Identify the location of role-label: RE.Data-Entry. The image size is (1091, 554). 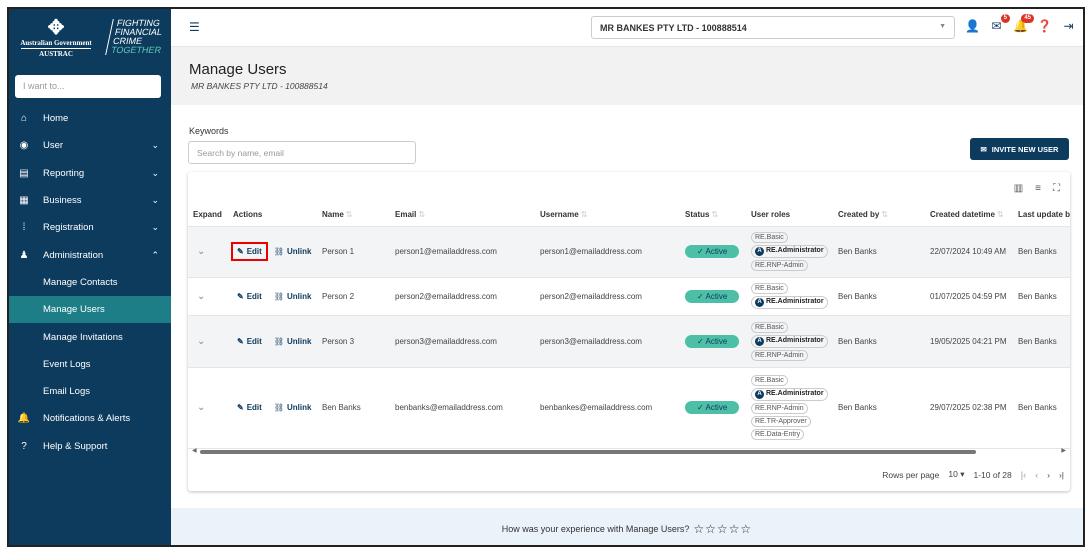
(778, 434).